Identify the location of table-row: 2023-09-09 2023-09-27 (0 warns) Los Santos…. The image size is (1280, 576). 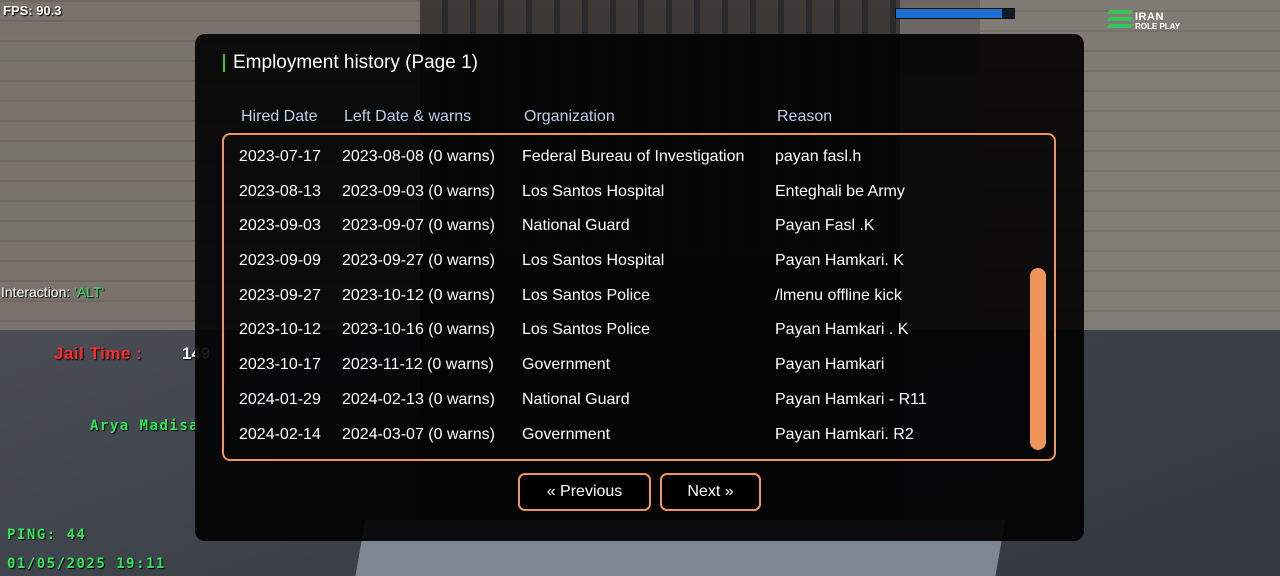
(624, 264).